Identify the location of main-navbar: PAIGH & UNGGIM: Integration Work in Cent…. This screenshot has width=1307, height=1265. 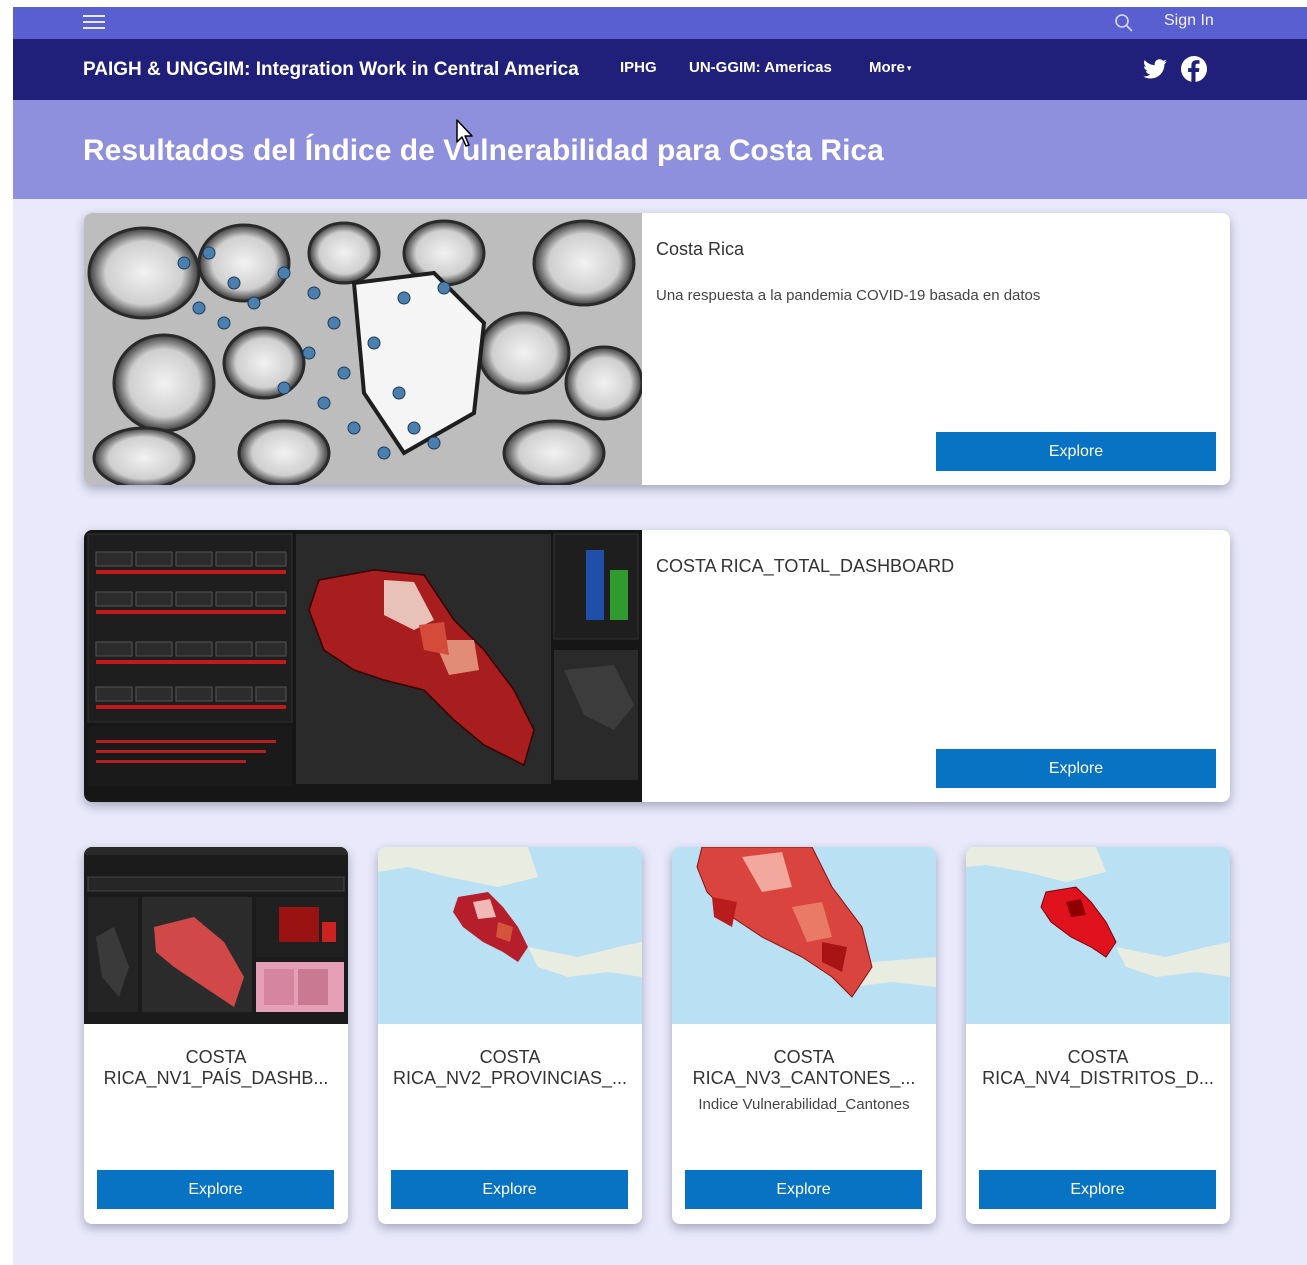
(660, 69).